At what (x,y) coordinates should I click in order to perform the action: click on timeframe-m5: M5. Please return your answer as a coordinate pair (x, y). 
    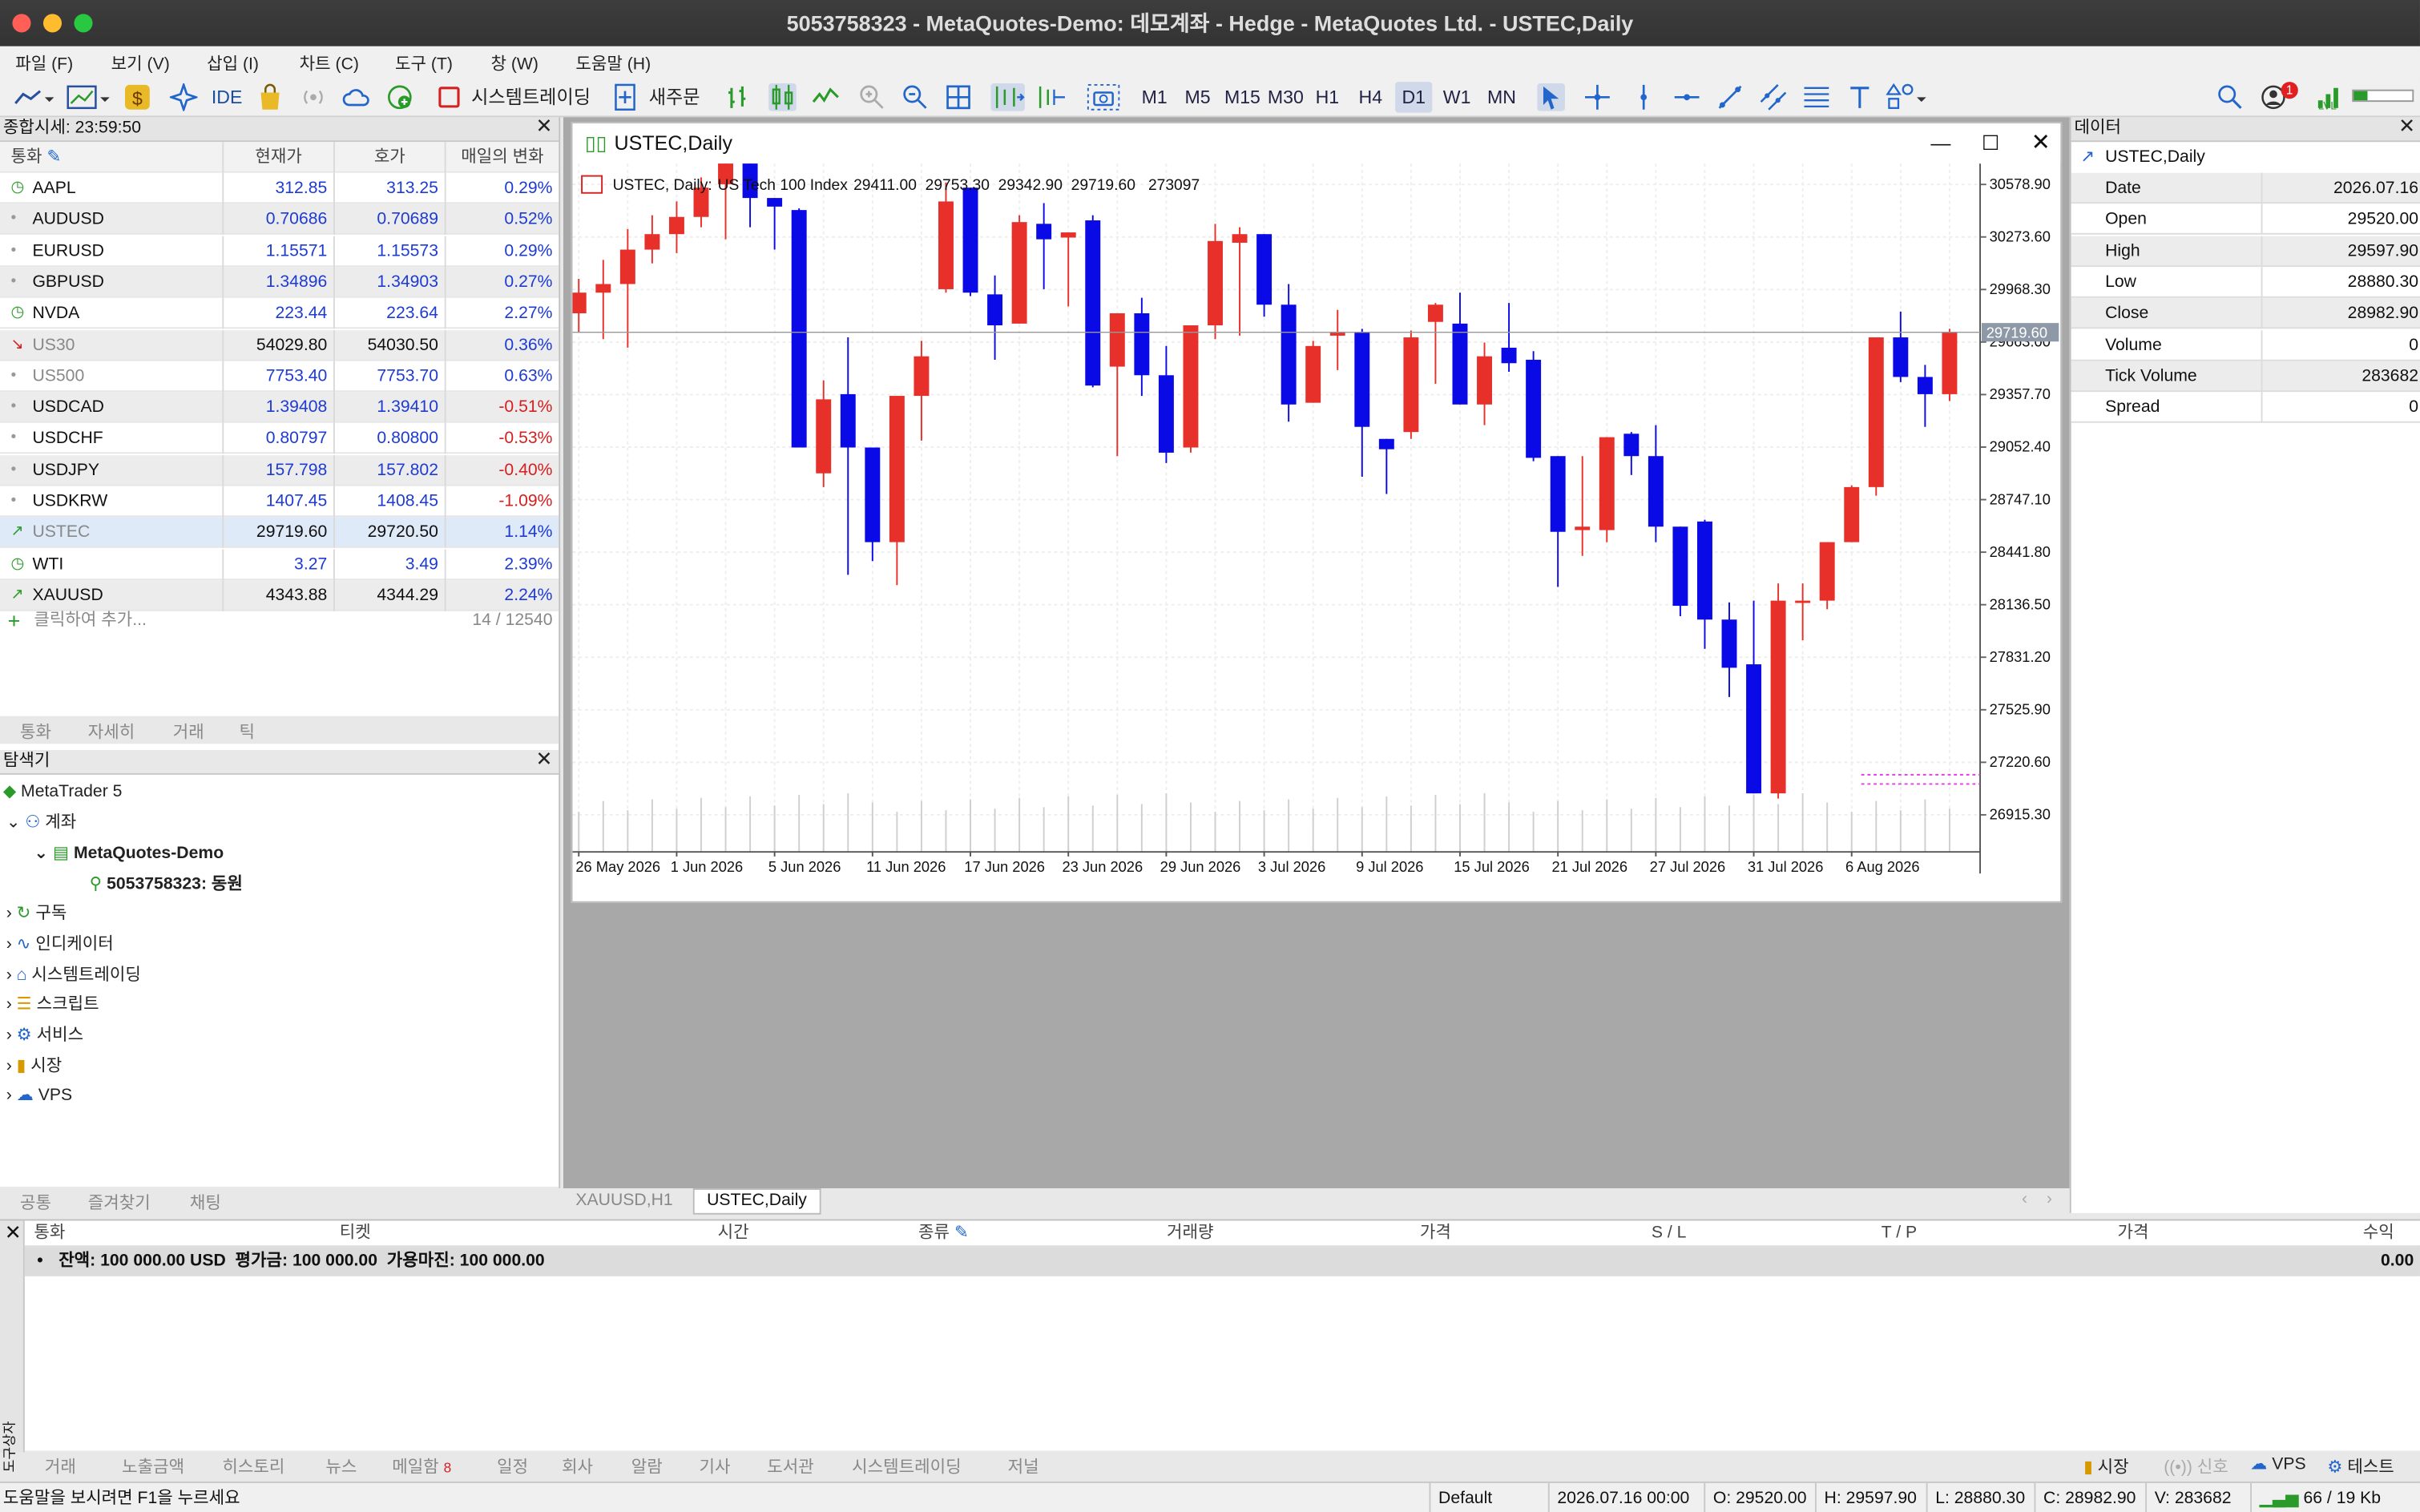
    Looking at the image, I should click on (1197, 97).